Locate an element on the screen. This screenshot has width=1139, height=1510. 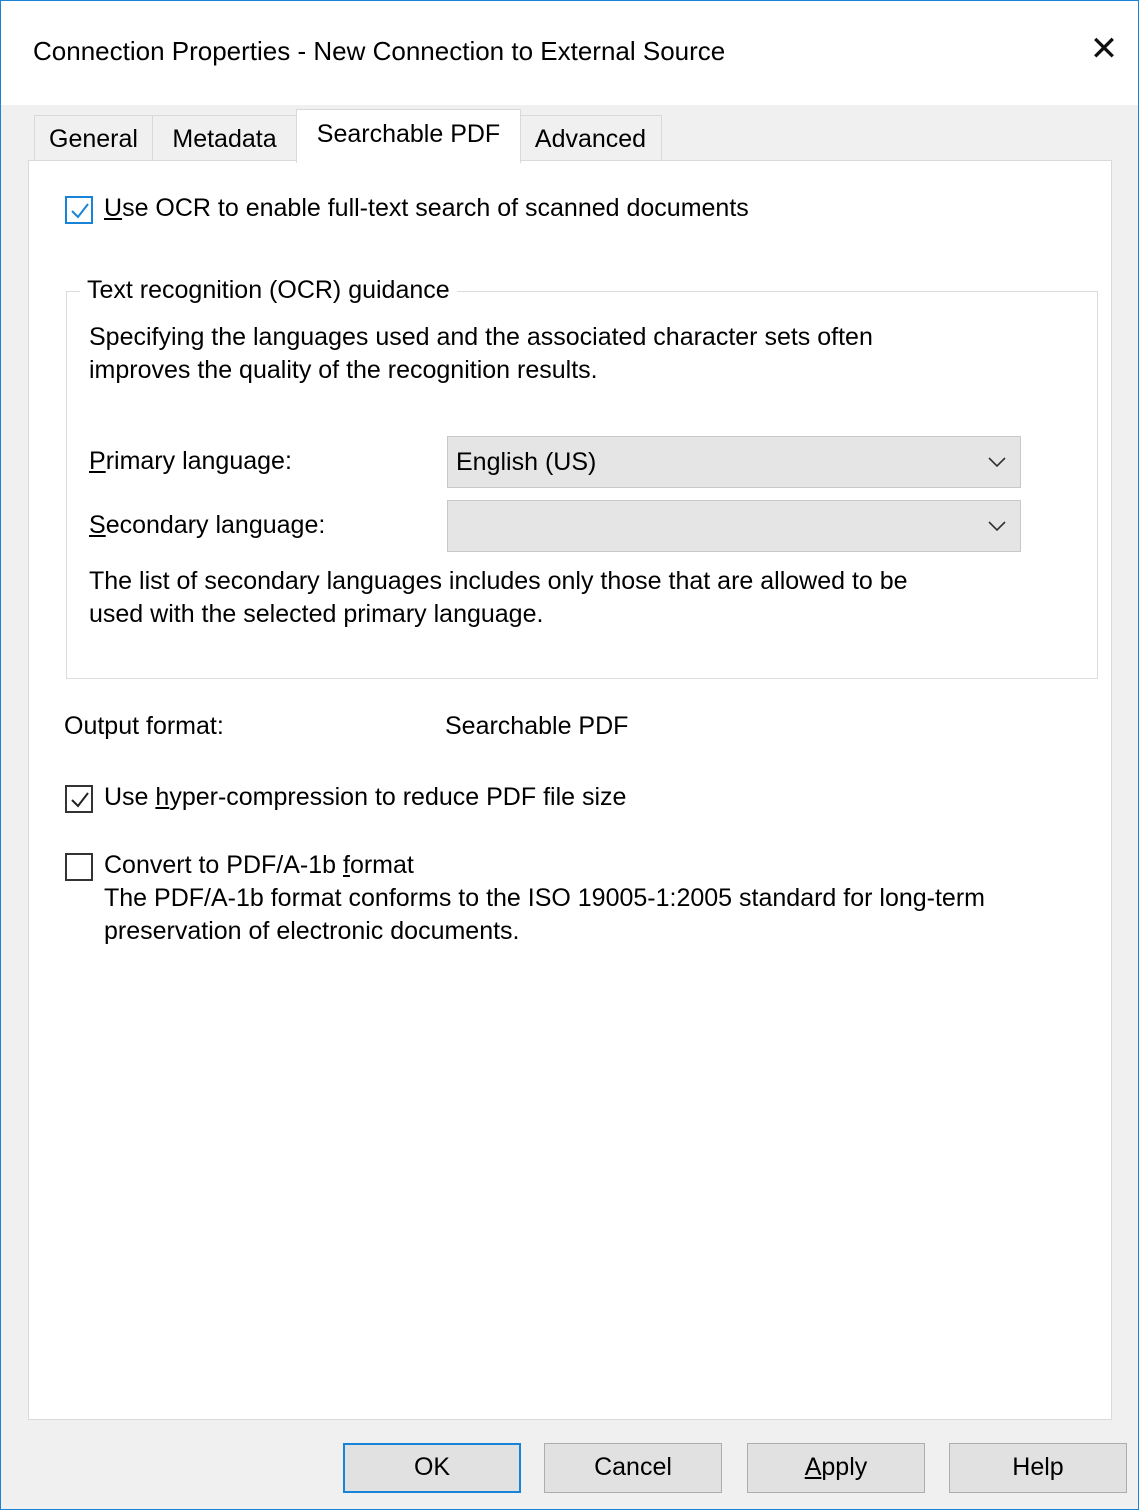
tab-general: General is located at coordinates (93, 138).